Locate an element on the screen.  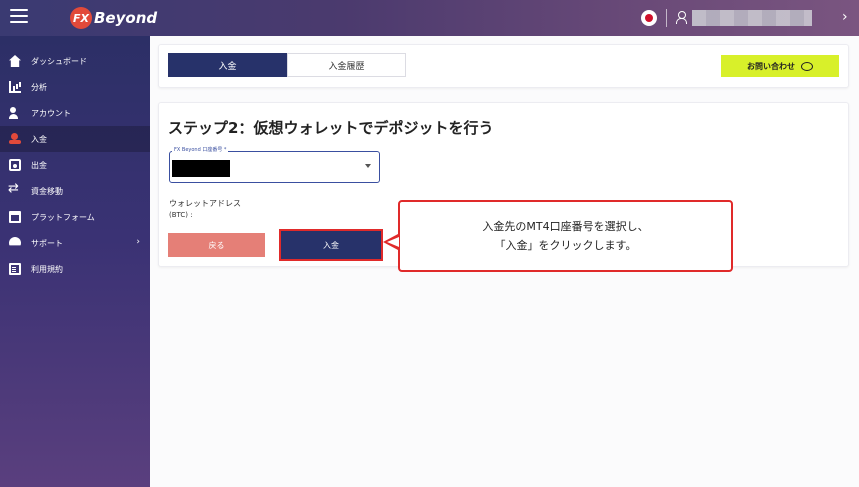
instruction-callout: 入金先のMT4口座番号を選択し、 「入金」をクリックします。 is located at coordinates (565, 236).